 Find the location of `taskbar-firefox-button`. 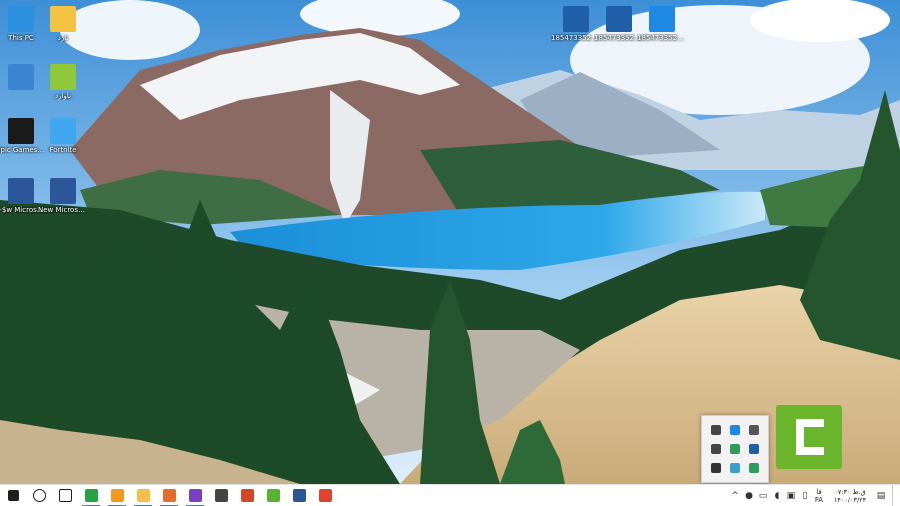

taskbar-firefox-button is located at coordinates (169, 495).